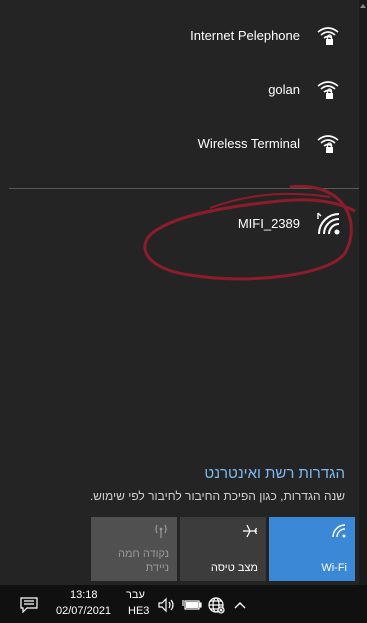  I want to click on clock-date: 02/07/2021, so click(84, 611).